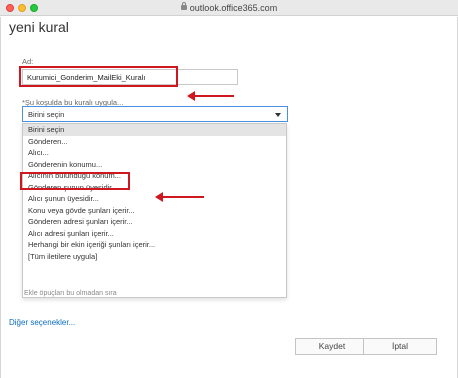  Describe the element at coordinates (332, 346) in the screenshot. I see `save-button: Kaydet` at that location.